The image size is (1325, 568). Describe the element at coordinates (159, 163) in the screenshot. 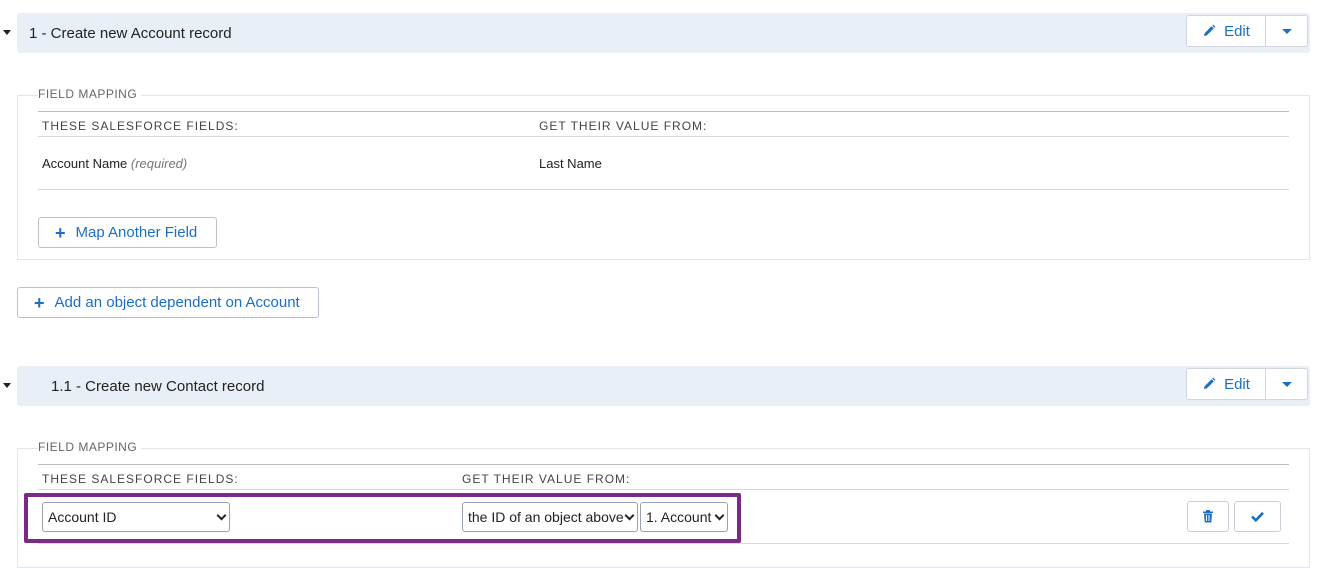

I see `required-label: (required)` at that location.